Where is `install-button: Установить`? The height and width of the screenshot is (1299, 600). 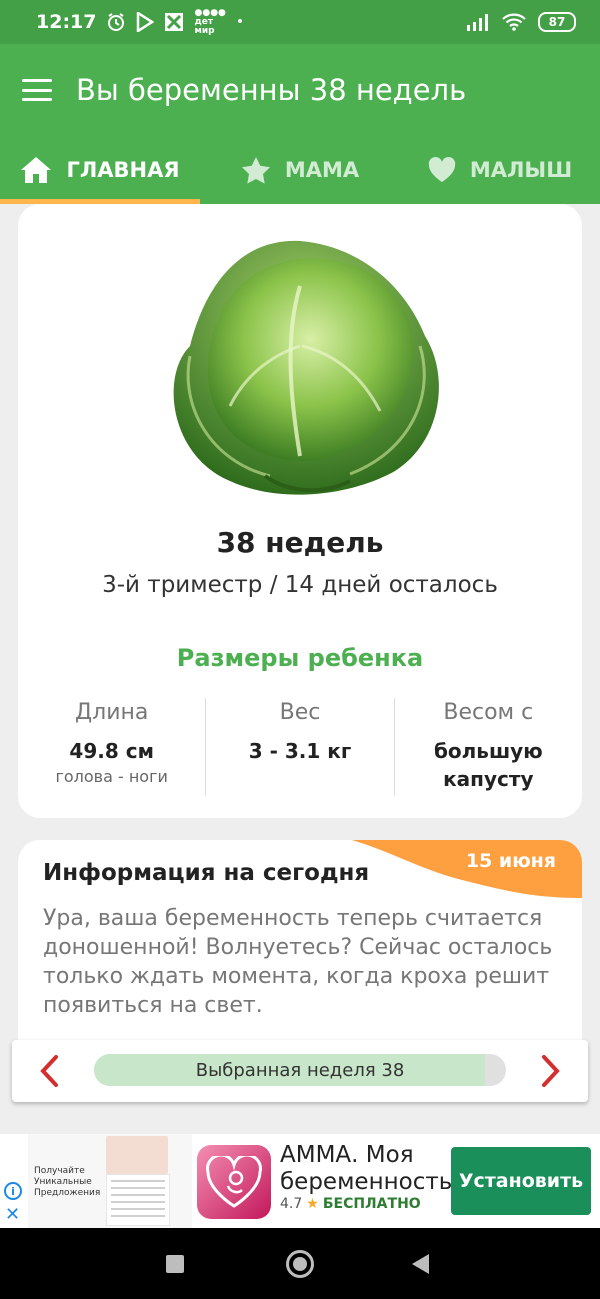
install-button: Установить is located at coordinates (521, 1181).